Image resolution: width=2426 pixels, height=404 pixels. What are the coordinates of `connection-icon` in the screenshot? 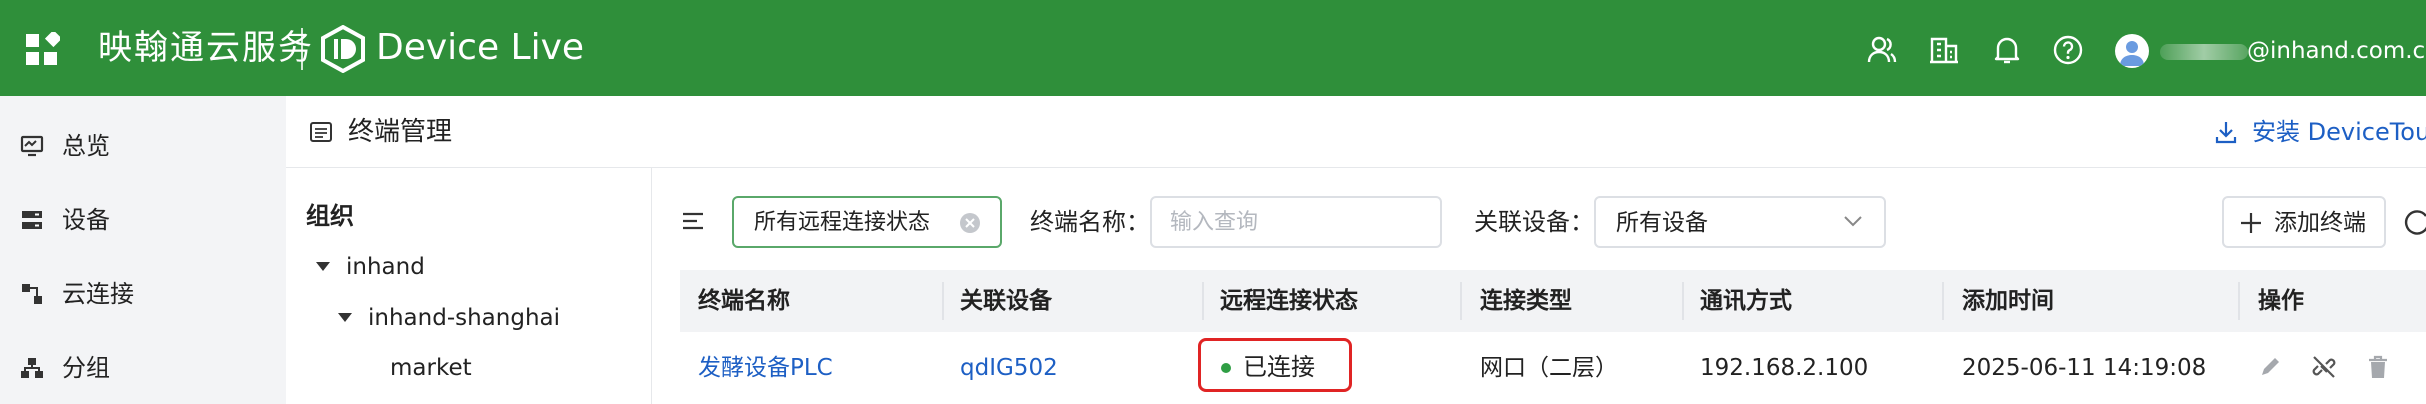 It's located at (32, 294).